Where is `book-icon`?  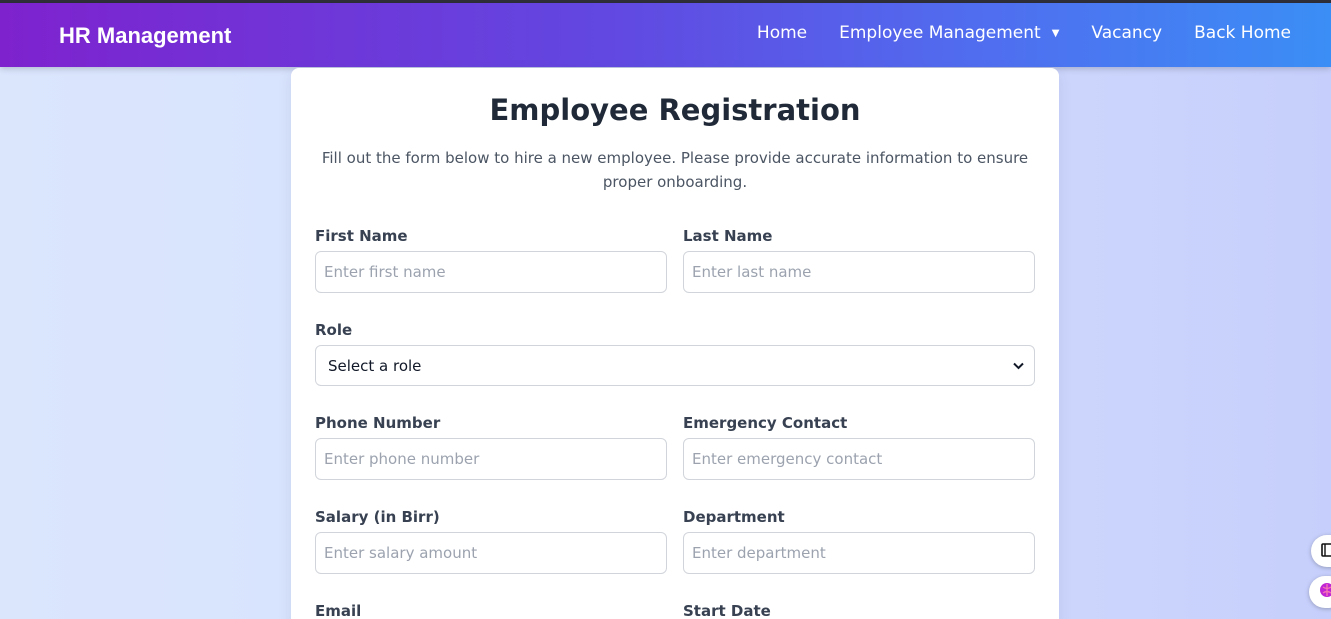
book-icon is located at coordinates (1326, 551).